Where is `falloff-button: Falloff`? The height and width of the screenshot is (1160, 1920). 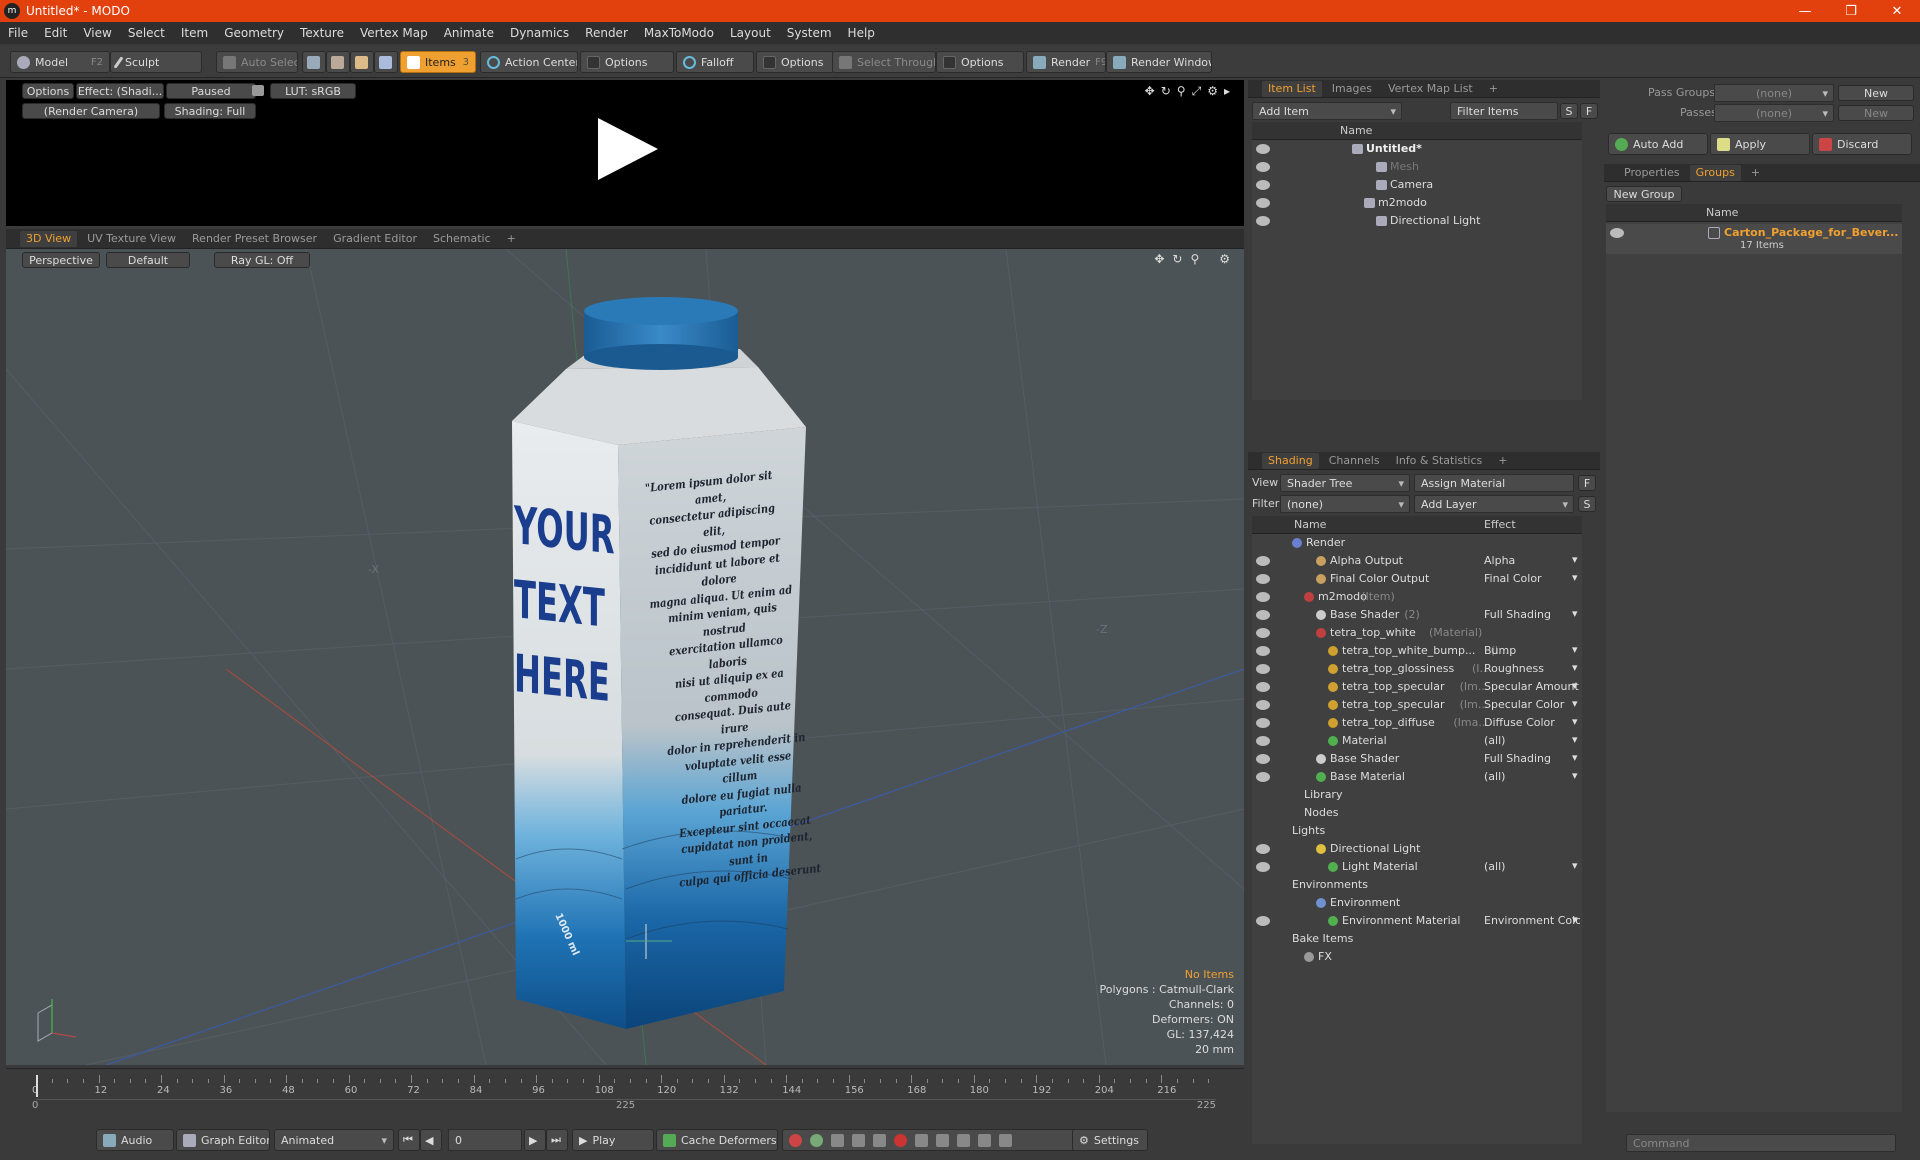
falloff-button: Falloff is located at coordinates (715, 62).